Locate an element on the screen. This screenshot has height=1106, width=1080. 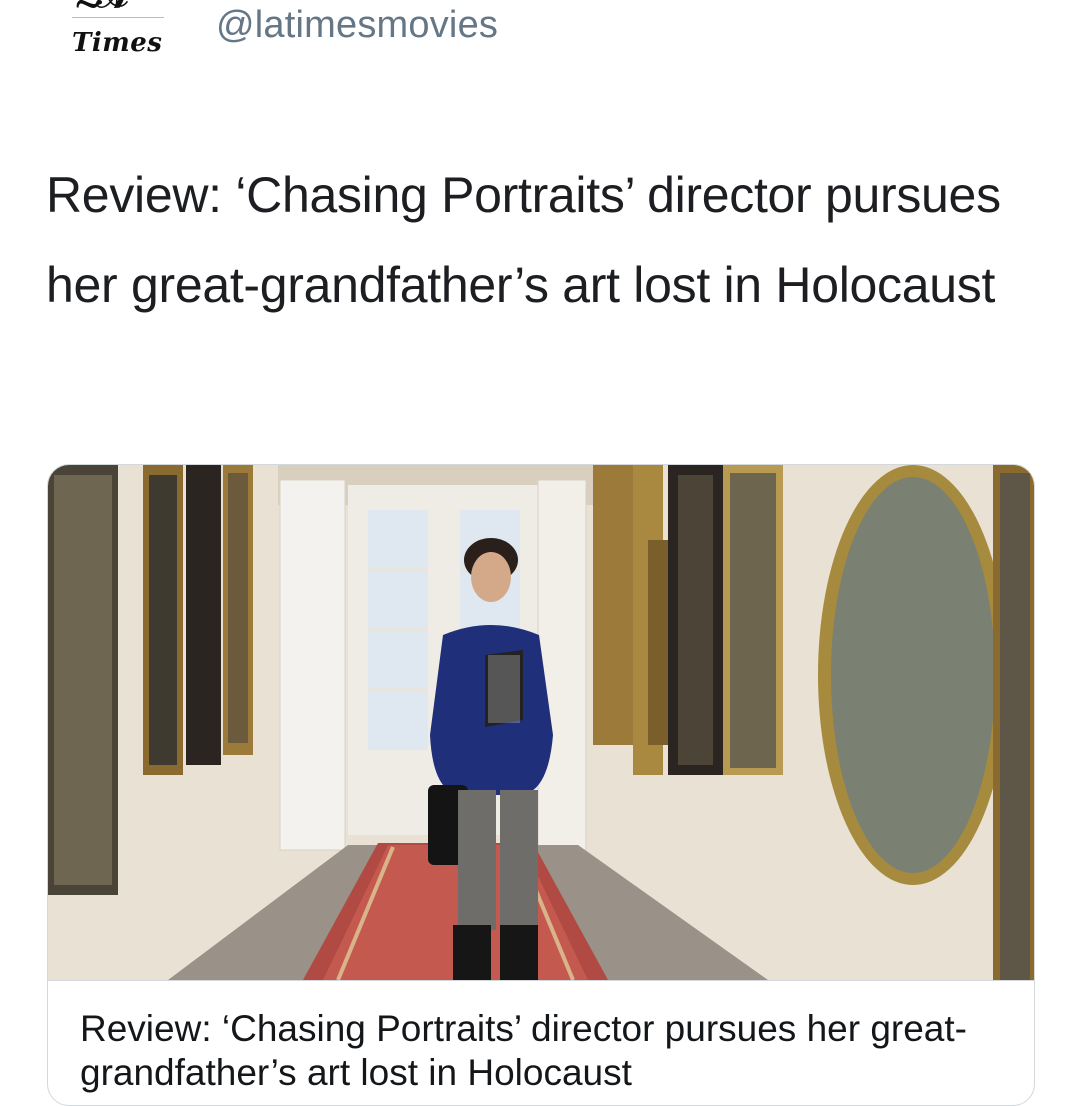
card-divider is located at coordinates (541, 980).